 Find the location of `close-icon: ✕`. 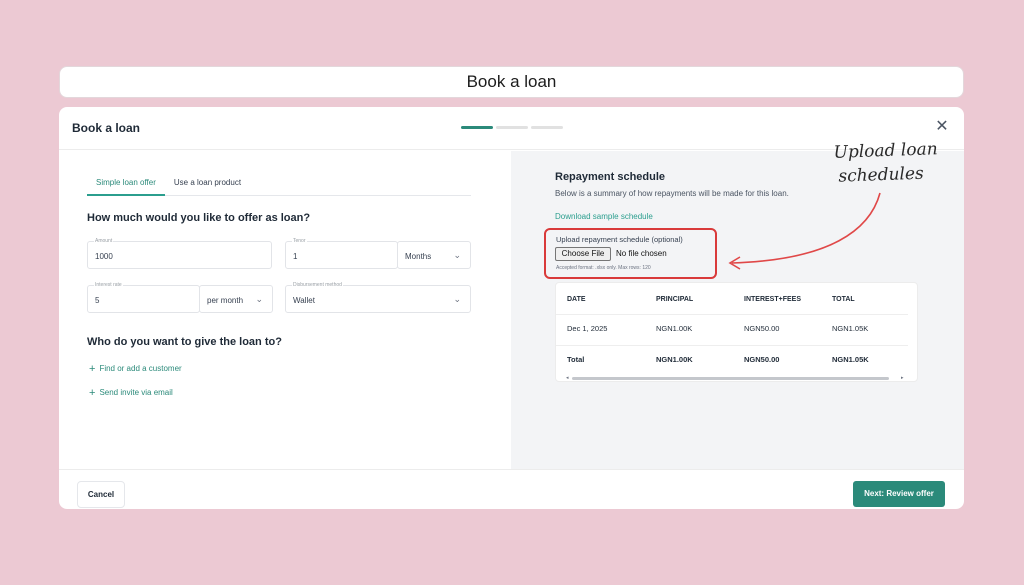

close-icon: ✕ is located at coordinates (942, 127).